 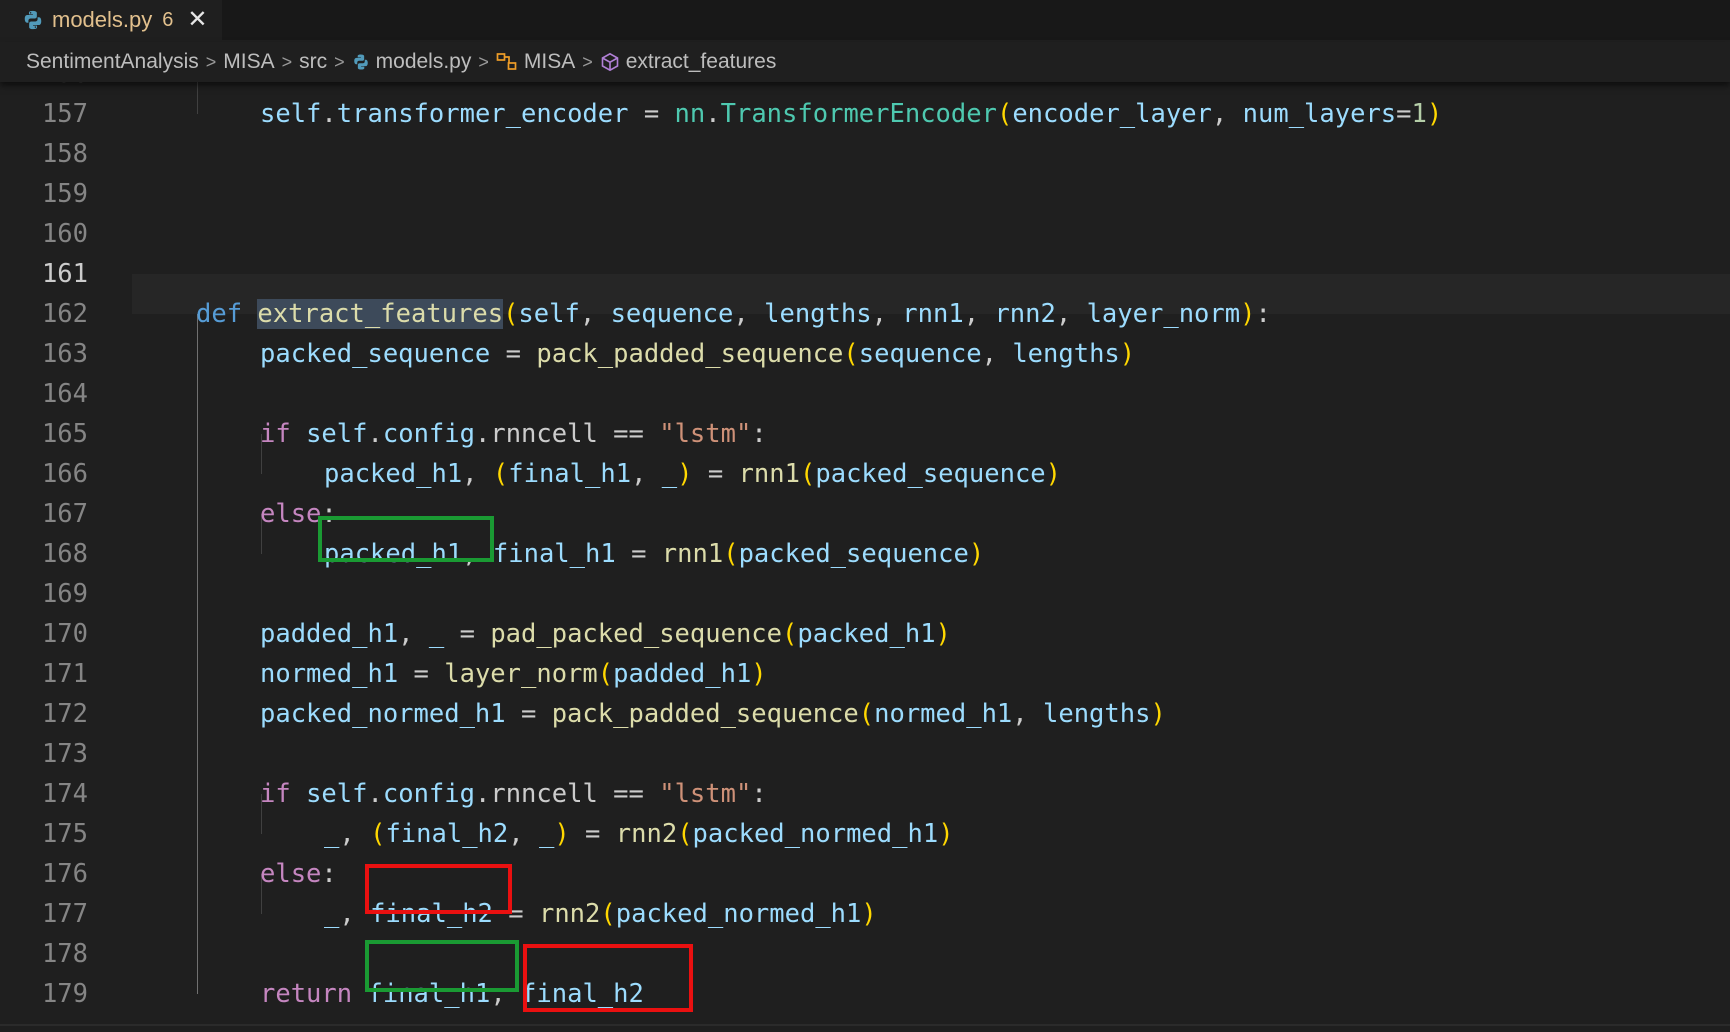 What do you see at coordinates (692, 554) in the screenshot?
I see `token: rnn1` at bounding box center [692, 554].